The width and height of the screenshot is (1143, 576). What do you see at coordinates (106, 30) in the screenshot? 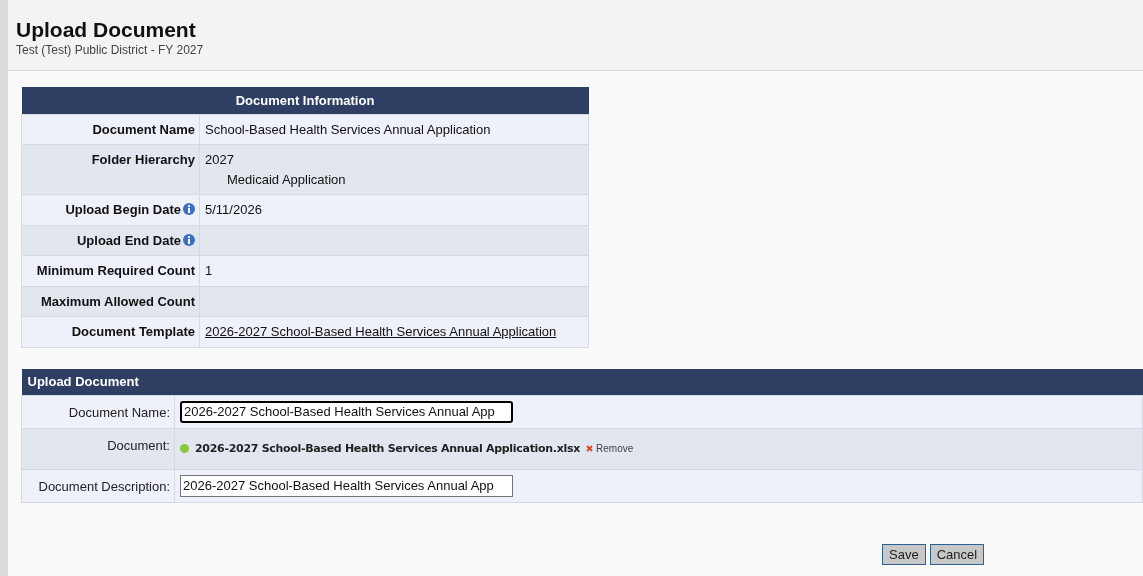
I see `page-title: Upload Document` at bounding box center [106, 30].